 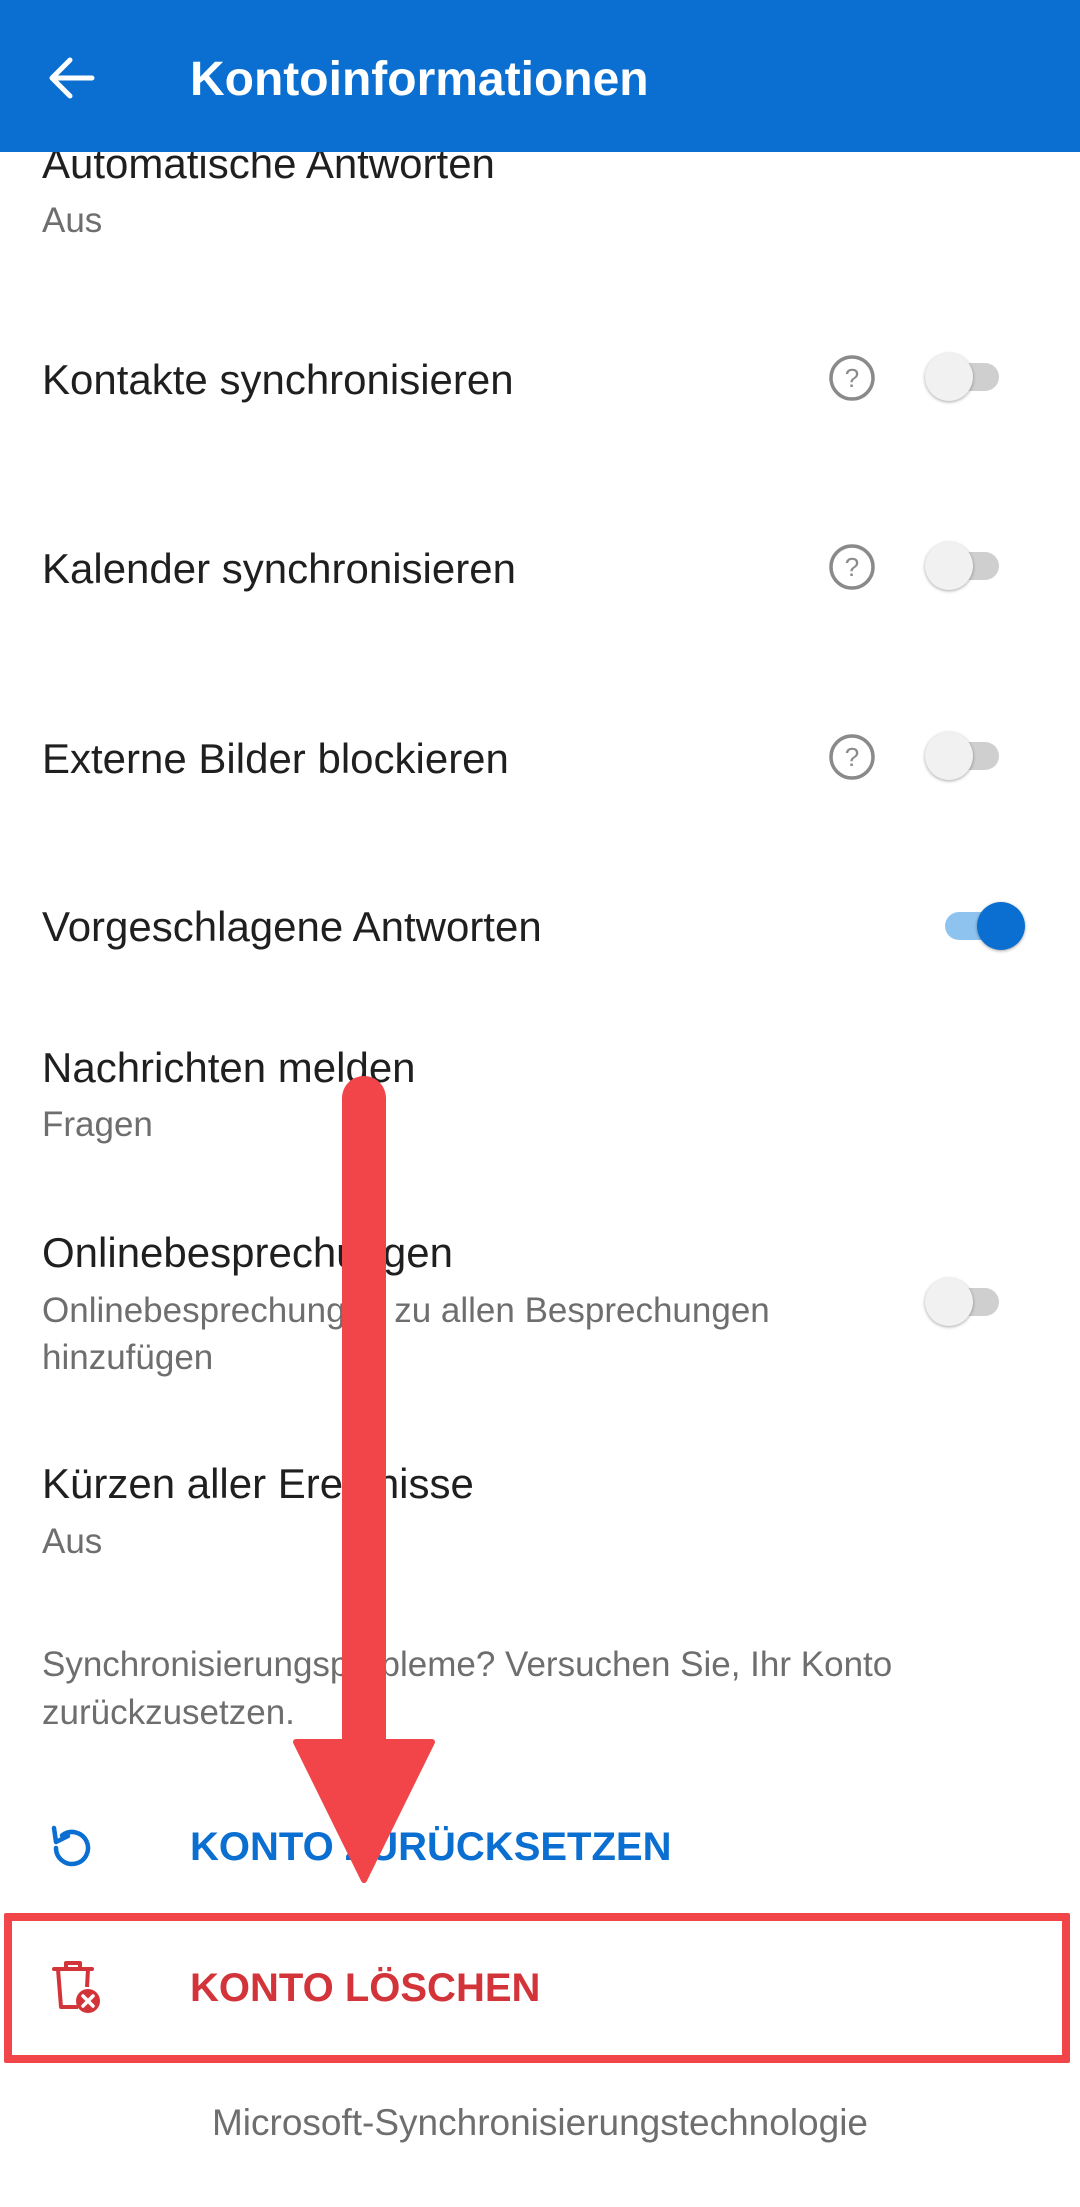 What do you see at coordinates (72, 1848) in the screenshot?
I see `refresh-icon` at bounding box center [72, 1848].